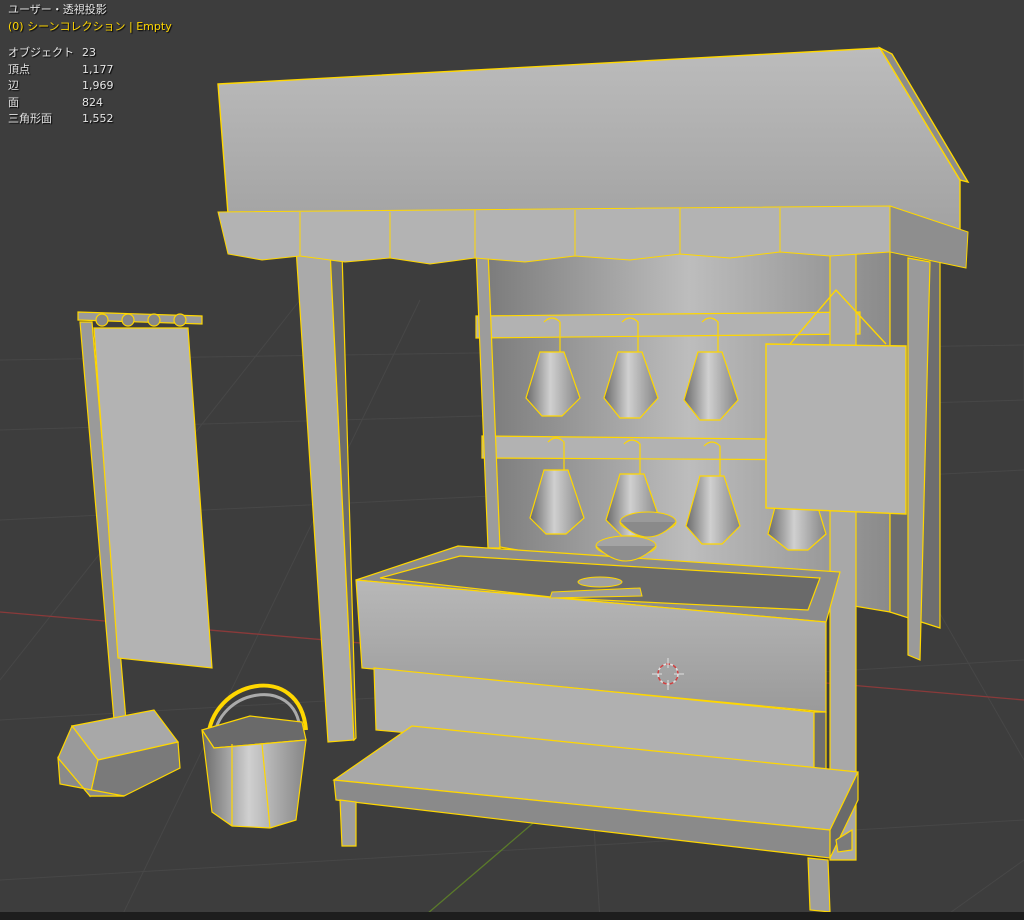 This screenshot has width=1024, height=920. I want to click on active-collection-label: (0) シーンコレクション | Empty, so click(90, 26).